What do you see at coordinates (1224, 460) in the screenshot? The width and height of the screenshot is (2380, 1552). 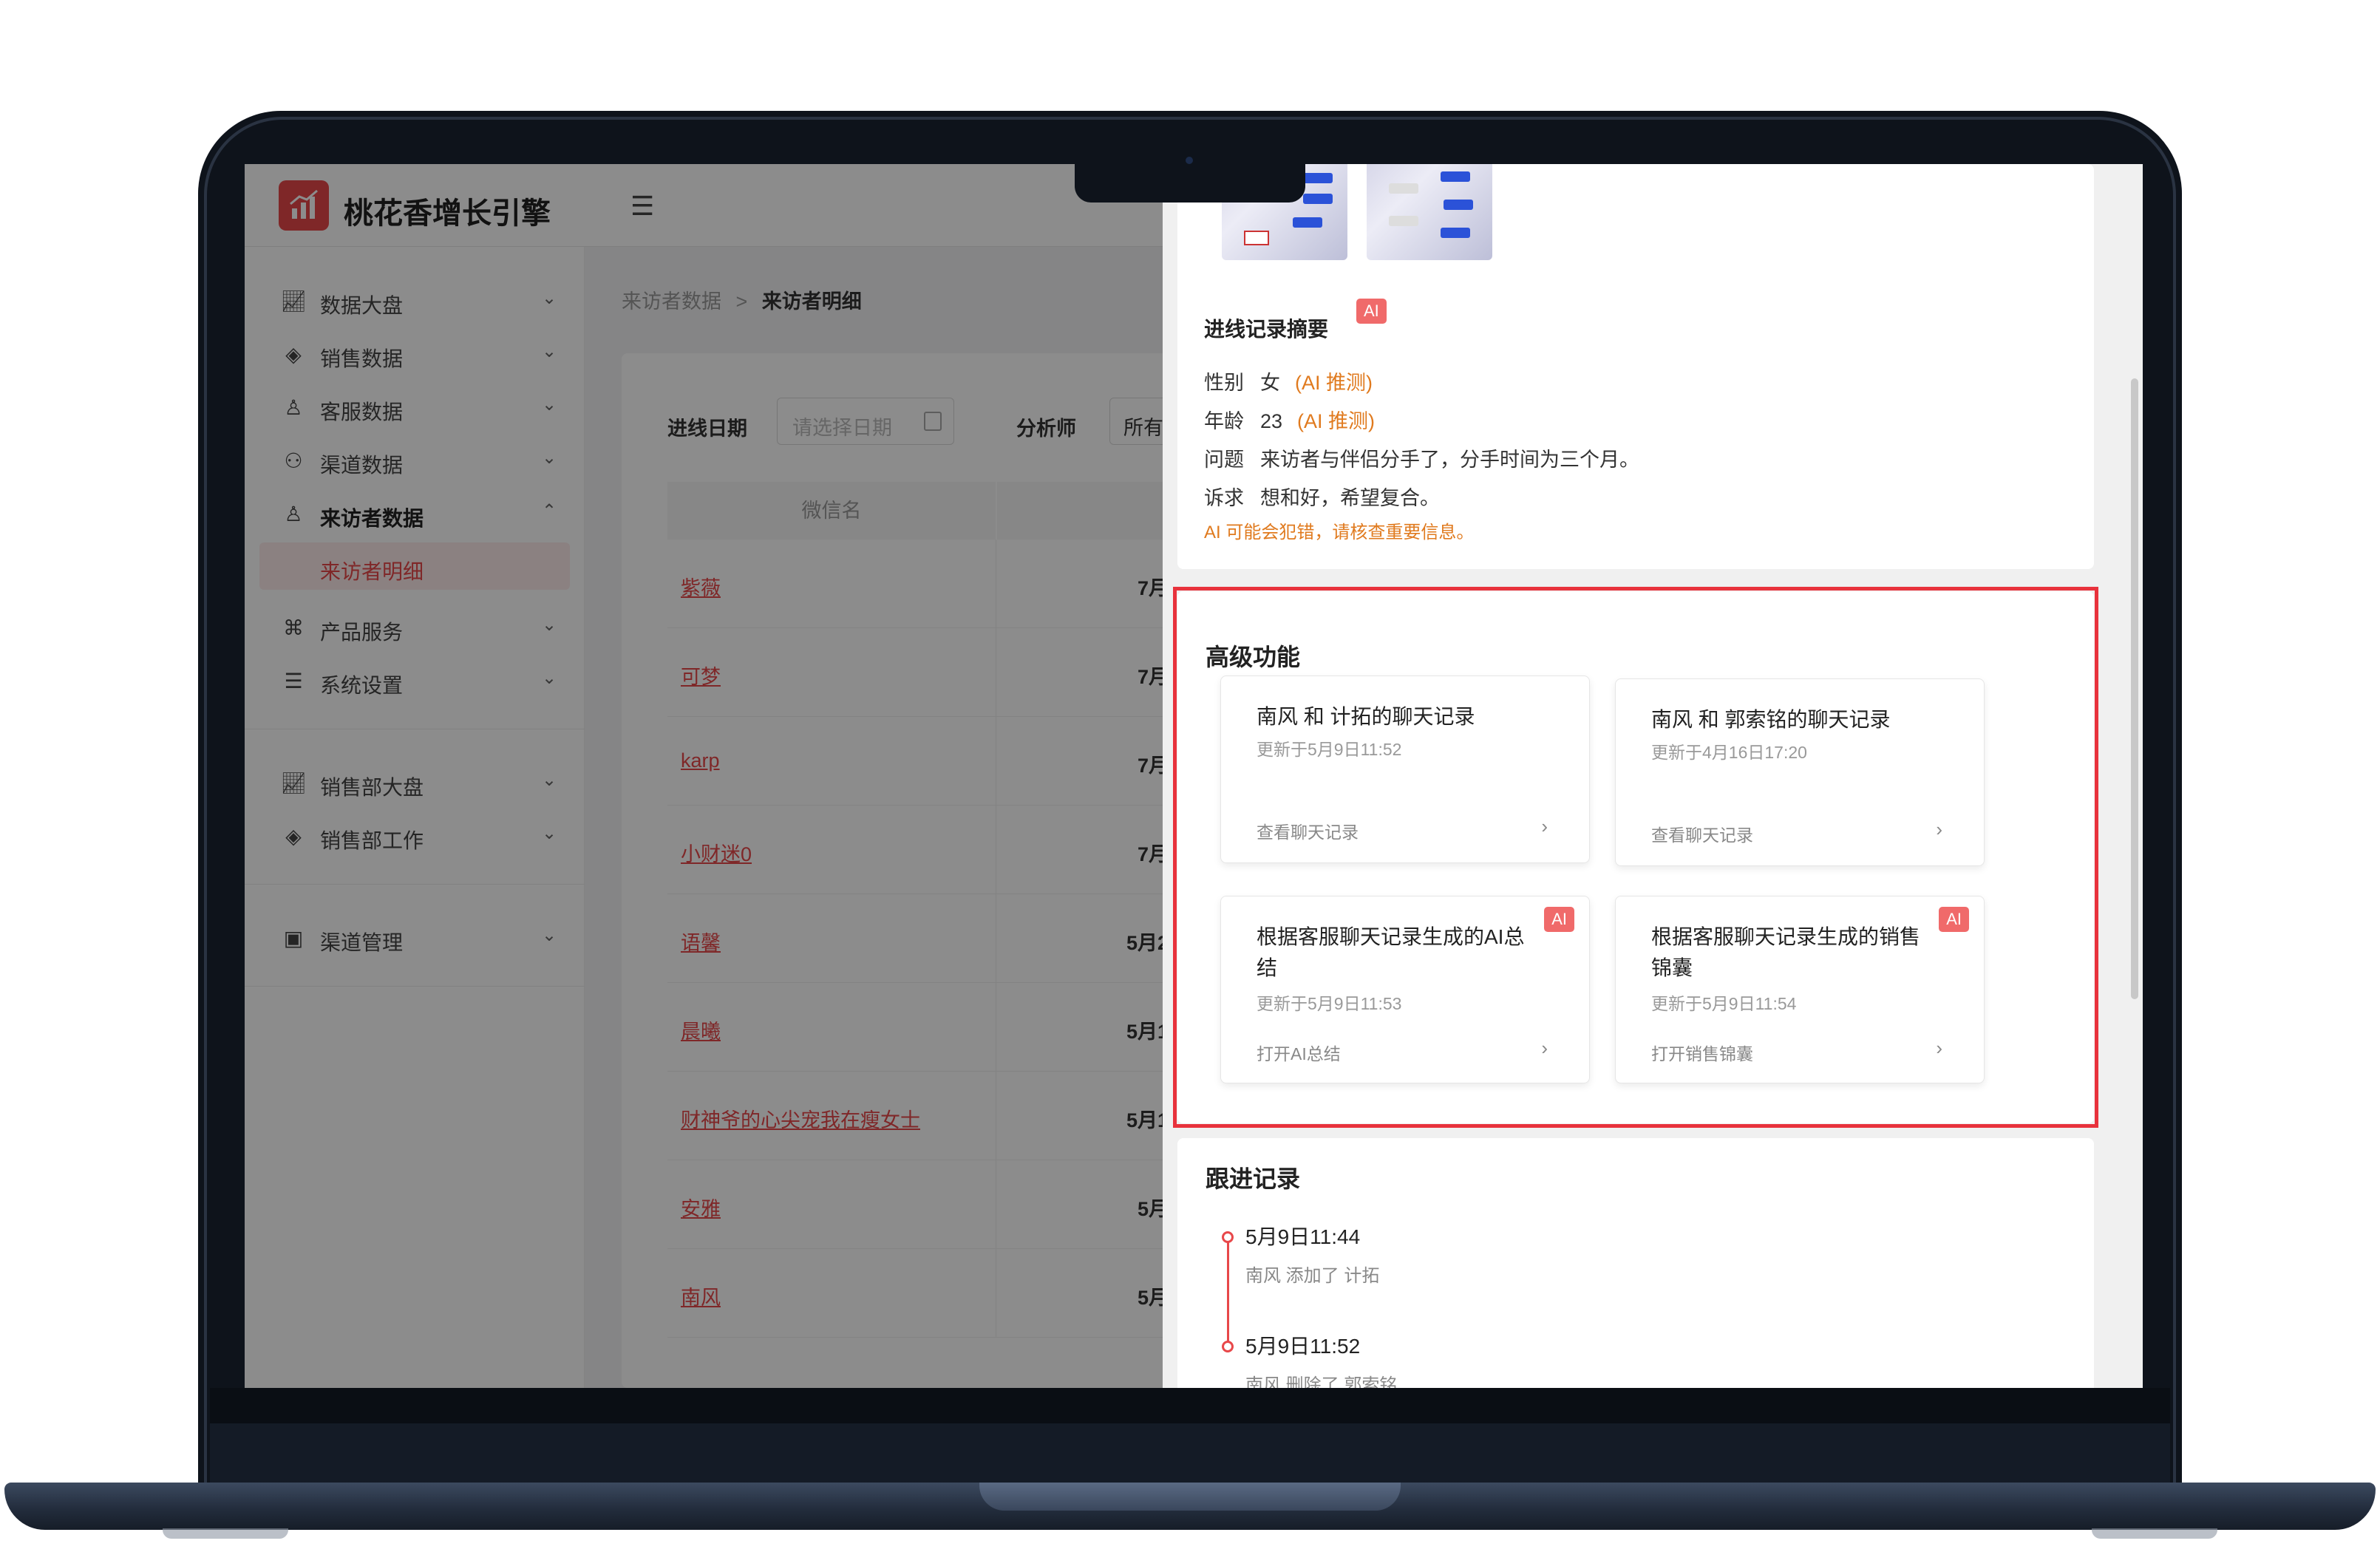 I see `issue-label: 问题` at bounding box center [1224, 460].